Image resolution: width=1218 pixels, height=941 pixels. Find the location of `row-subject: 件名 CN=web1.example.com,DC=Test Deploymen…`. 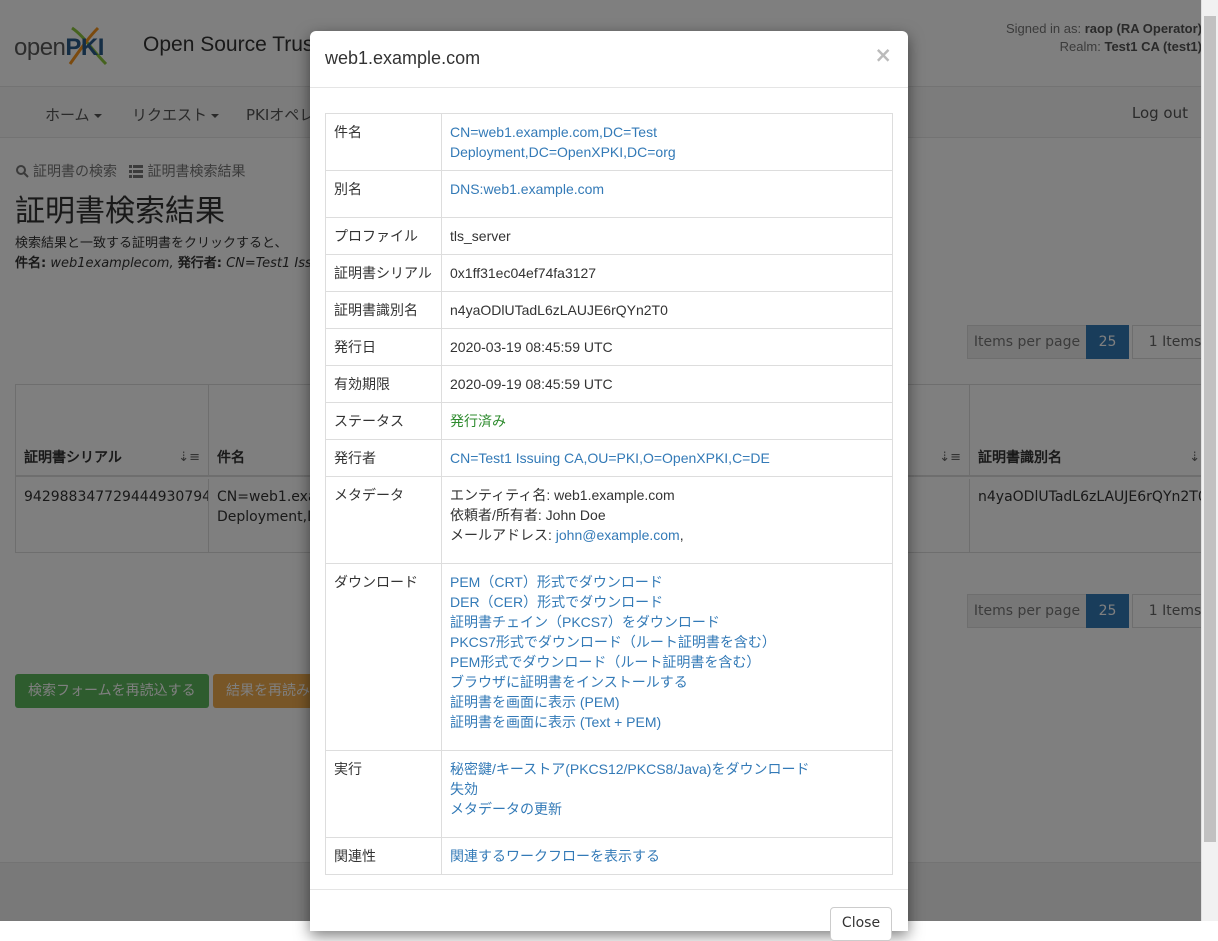

row-subject: 件名 CN=web1.example.com,DC=Test Deploymen… is located at coordinates (609, 142).